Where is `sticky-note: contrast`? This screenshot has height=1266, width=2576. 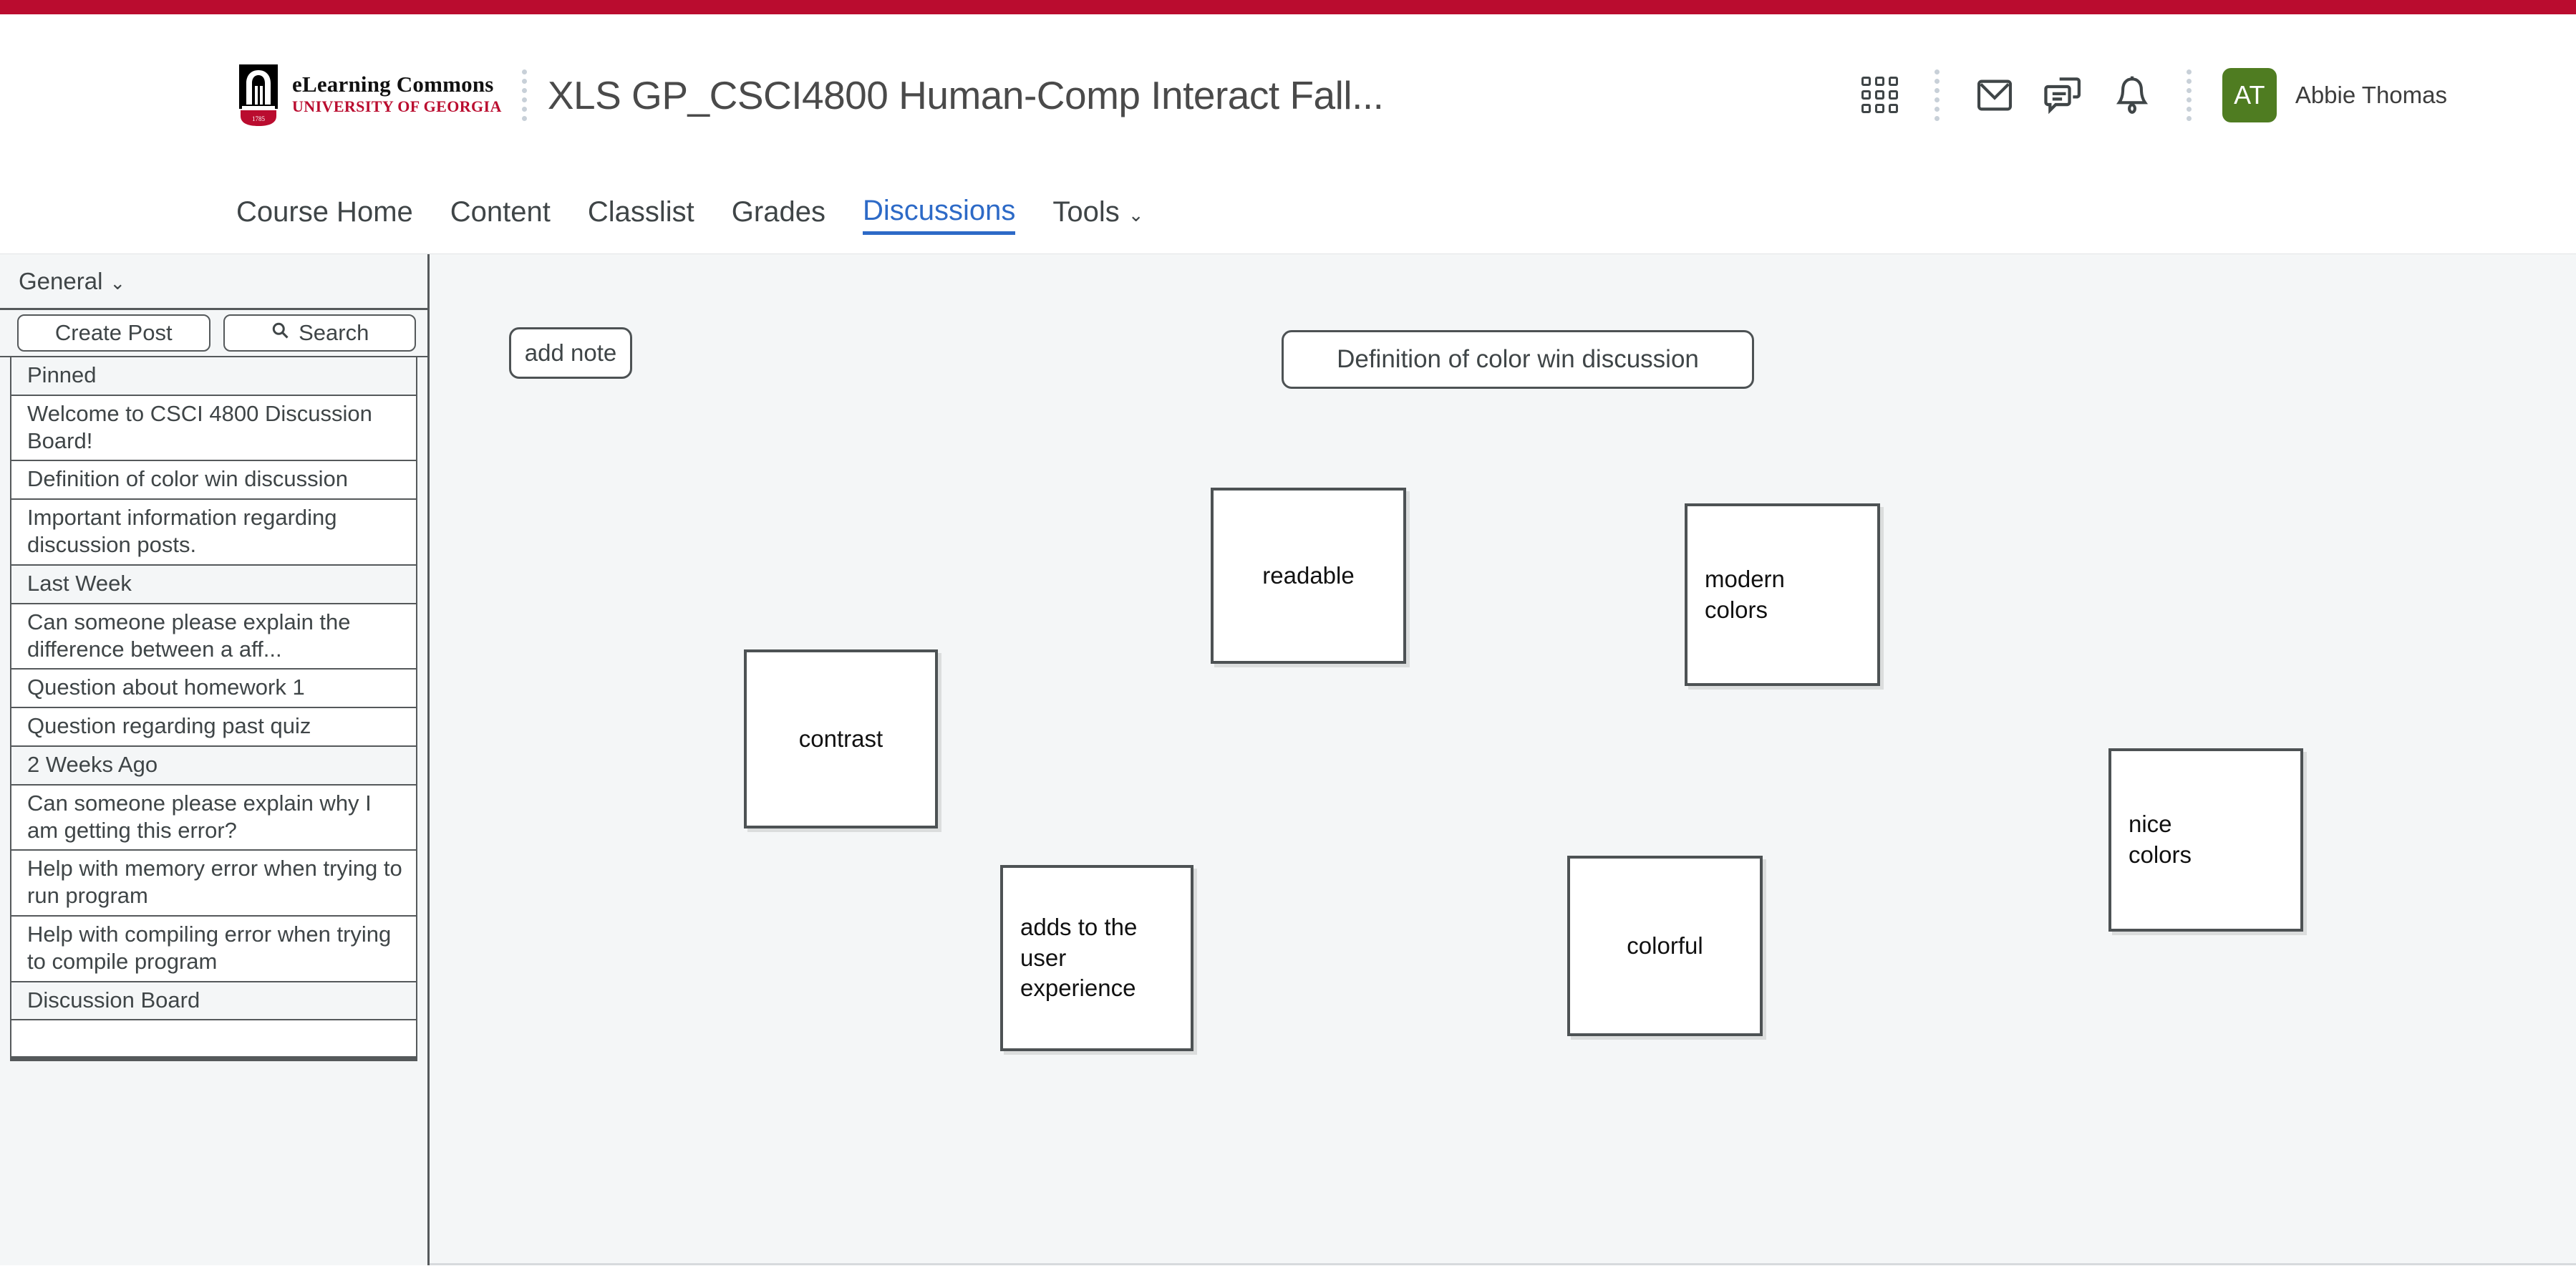
sticky-note: contrast is located at coordinates (841, 739).